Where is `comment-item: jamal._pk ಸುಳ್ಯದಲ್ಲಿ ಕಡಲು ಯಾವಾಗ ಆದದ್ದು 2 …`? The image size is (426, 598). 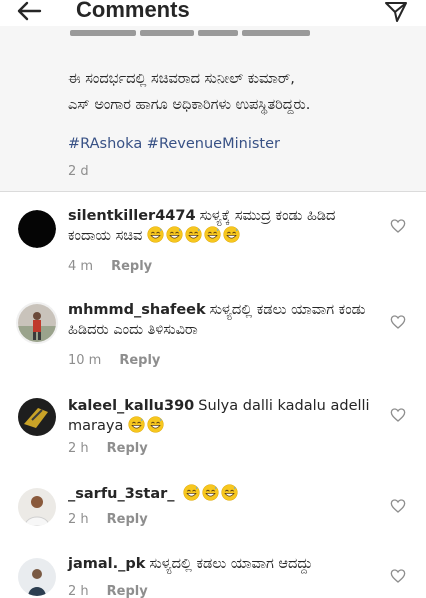
comment-item: jamal._pk ಸುಳ್ಯದಲ್ಲಿ ಕಡಲು ಯಾವಾಗ ಆದದ್ದು 2 … is located at coordinates (213, 572).